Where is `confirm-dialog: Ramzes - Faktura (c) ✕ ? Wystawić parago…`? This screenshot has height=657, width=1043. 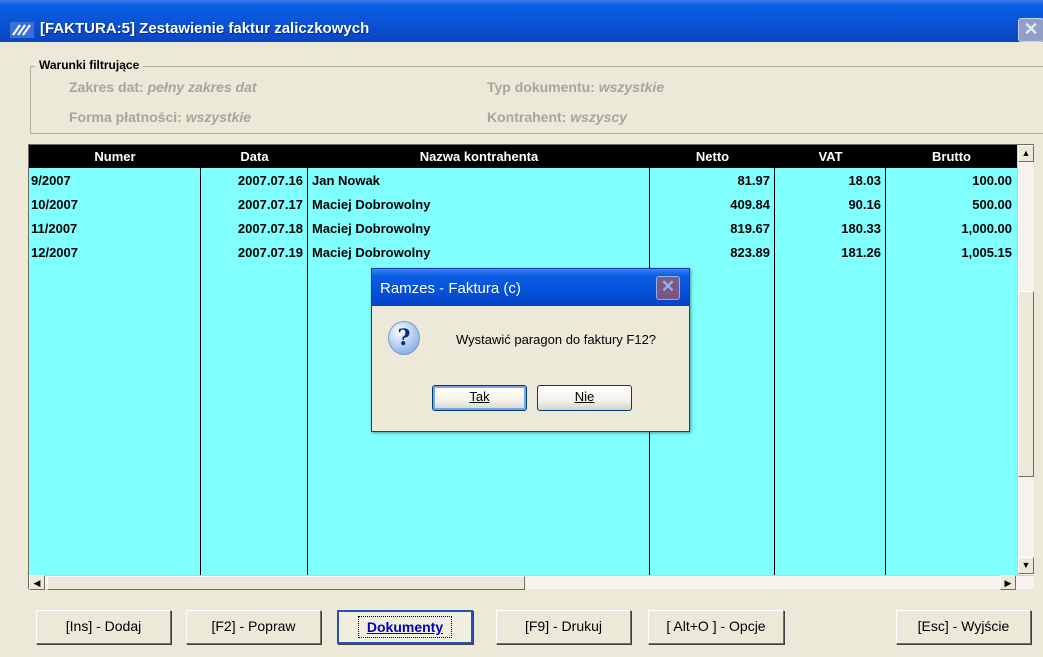 confirm-dialog: Ramzes - Faktura (c) ✕ ? Wystawić parago… is located at coordinates (530, 350).